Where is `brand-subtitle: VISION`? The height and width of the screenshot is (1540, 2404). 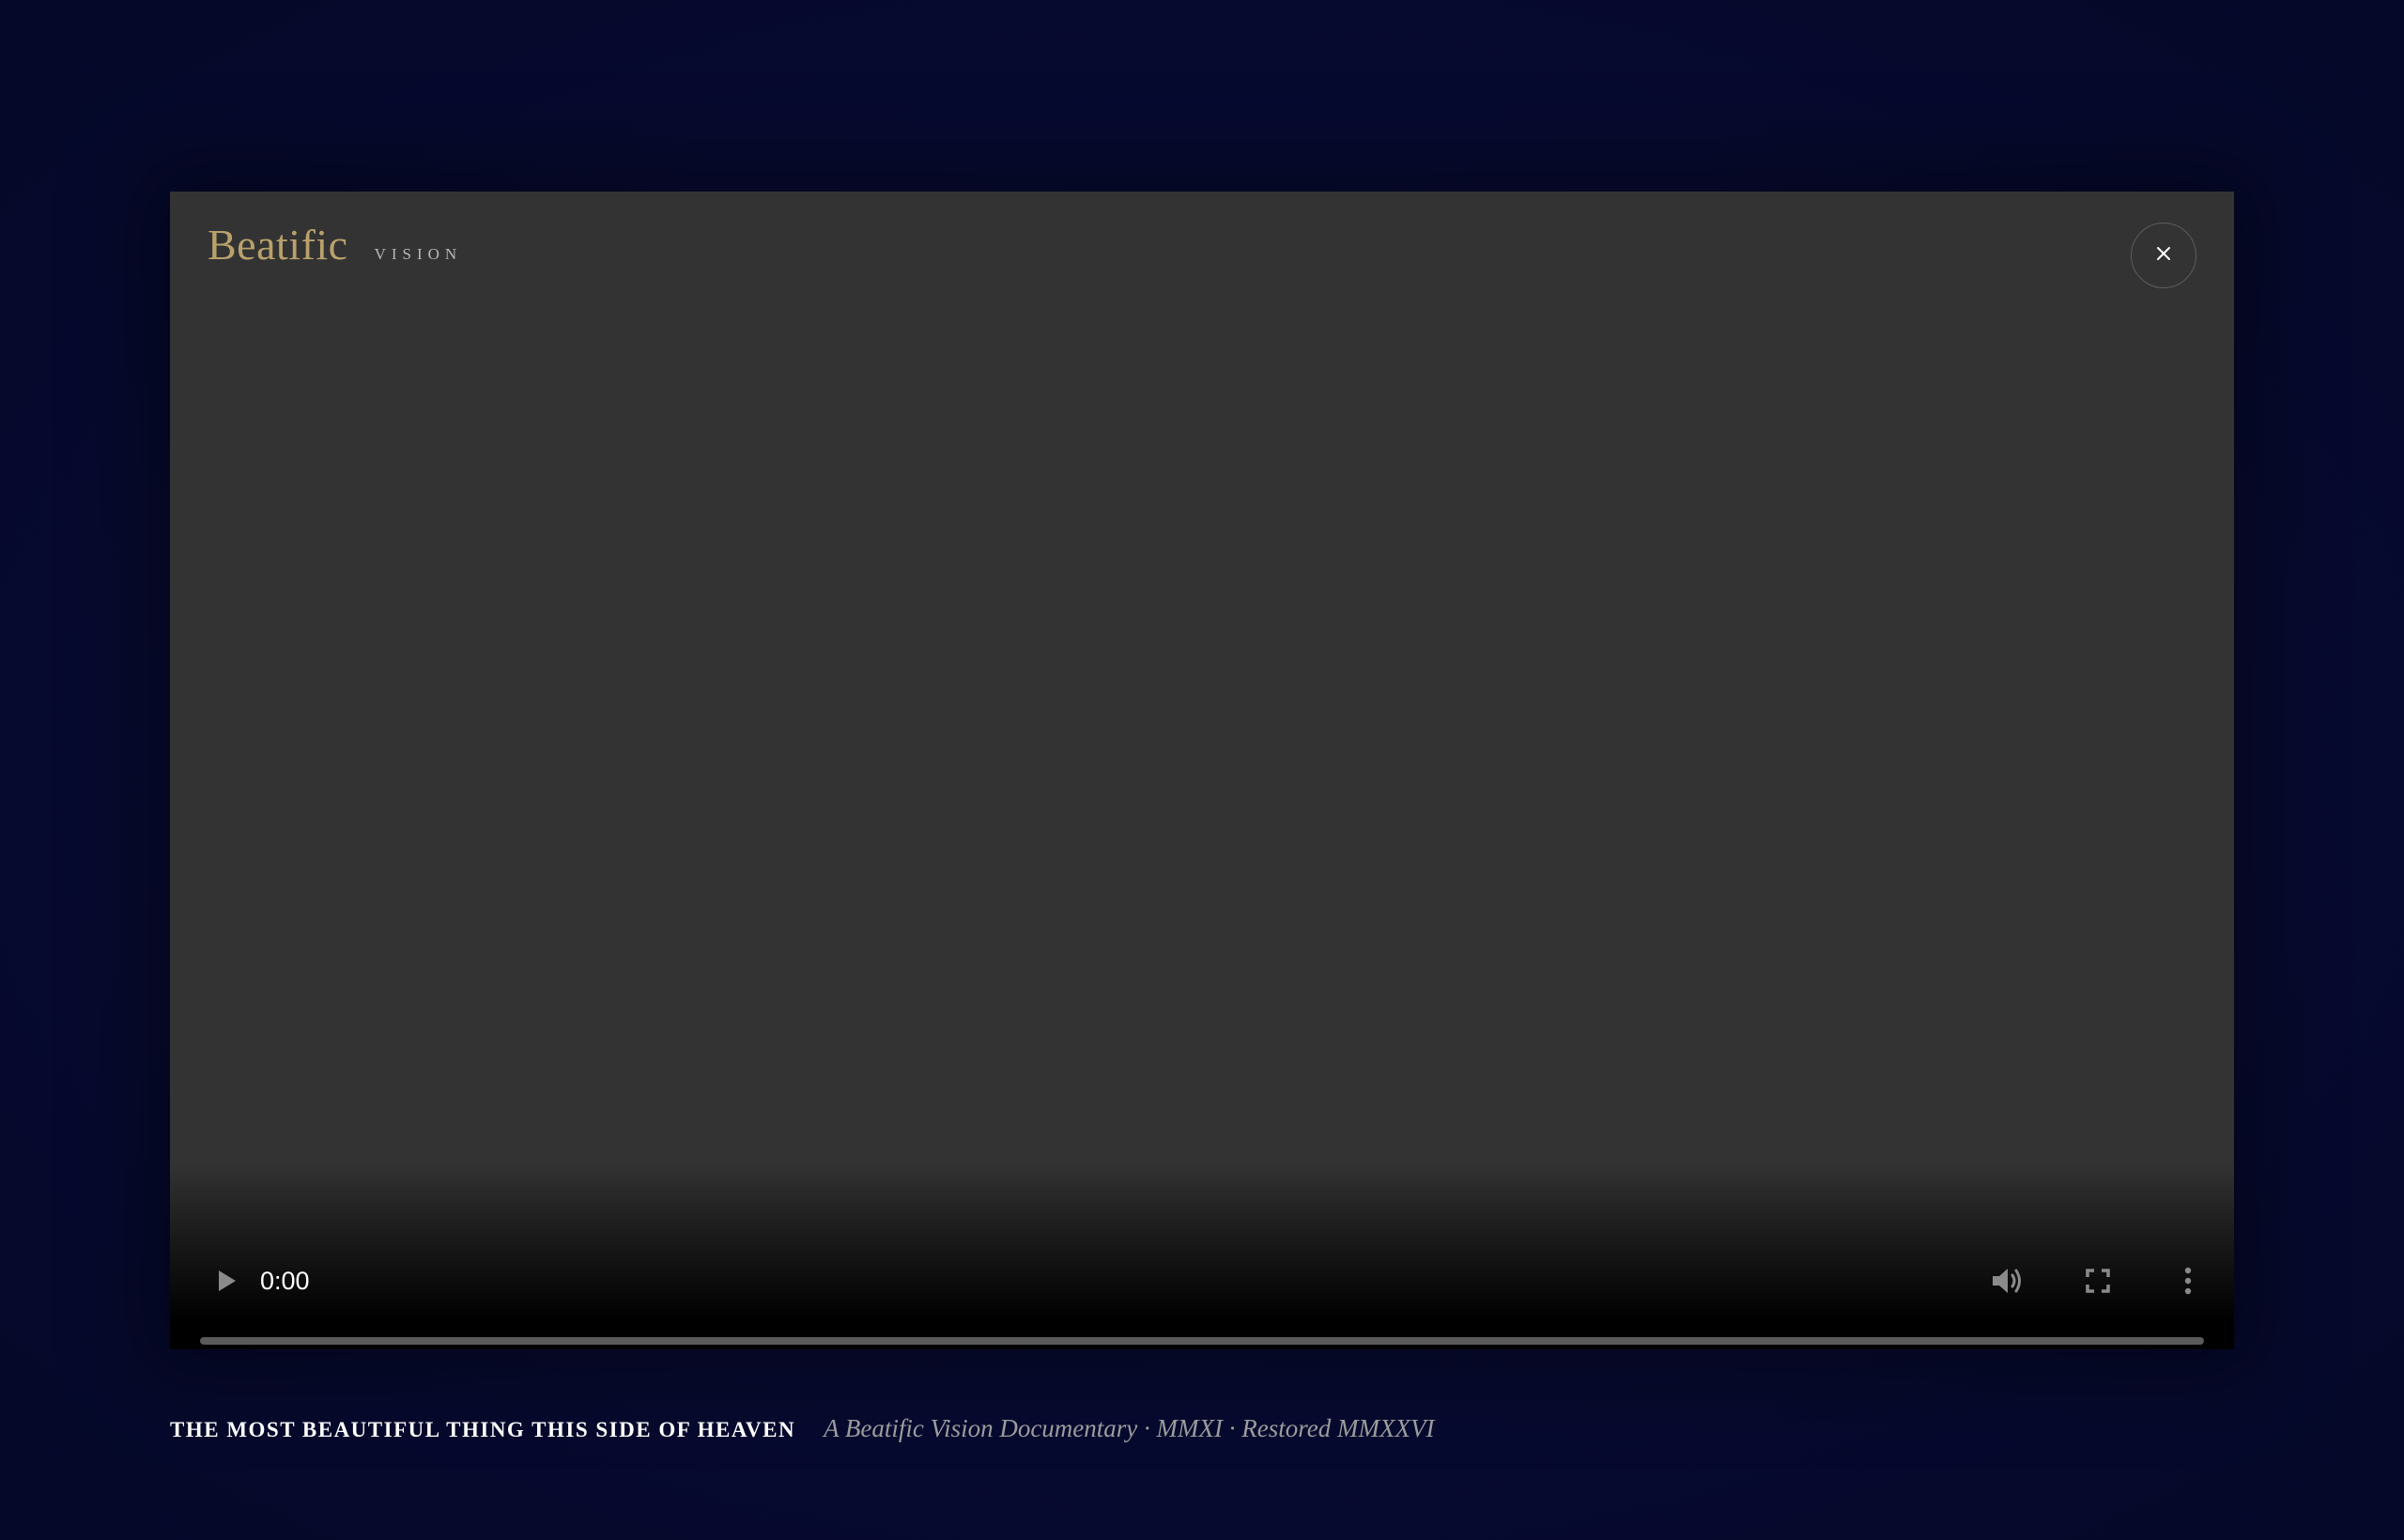
brand-subtitle: VISION is located at coordinates (418, 254).